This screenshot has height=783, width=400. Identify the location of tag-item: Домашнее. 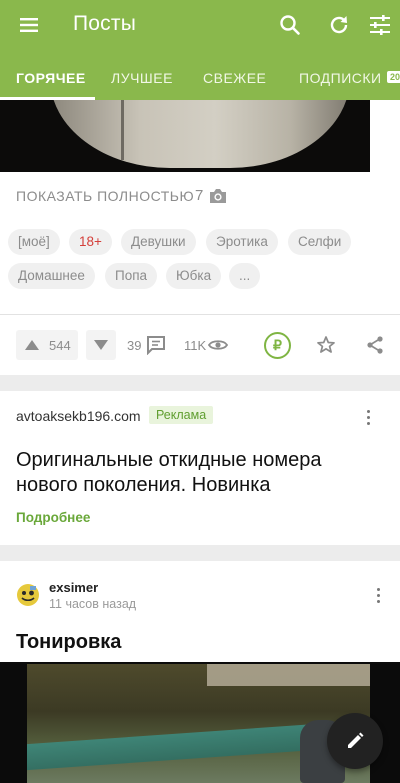
(51, 276).